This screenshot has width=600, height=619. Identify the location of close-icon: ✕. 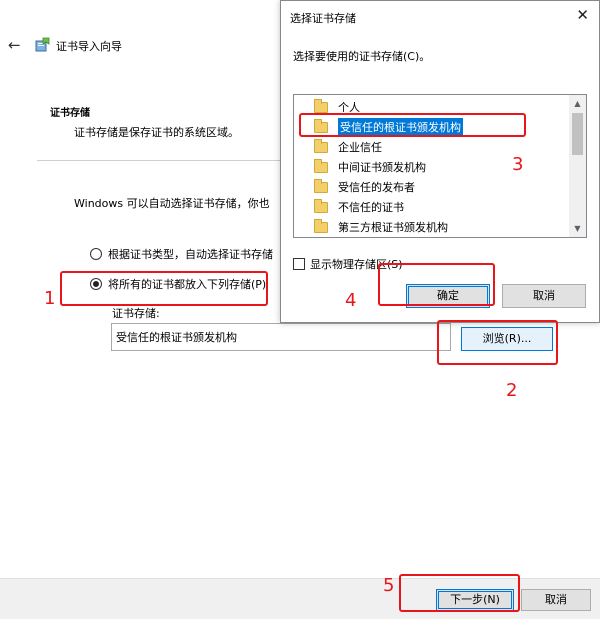
(582, 15).